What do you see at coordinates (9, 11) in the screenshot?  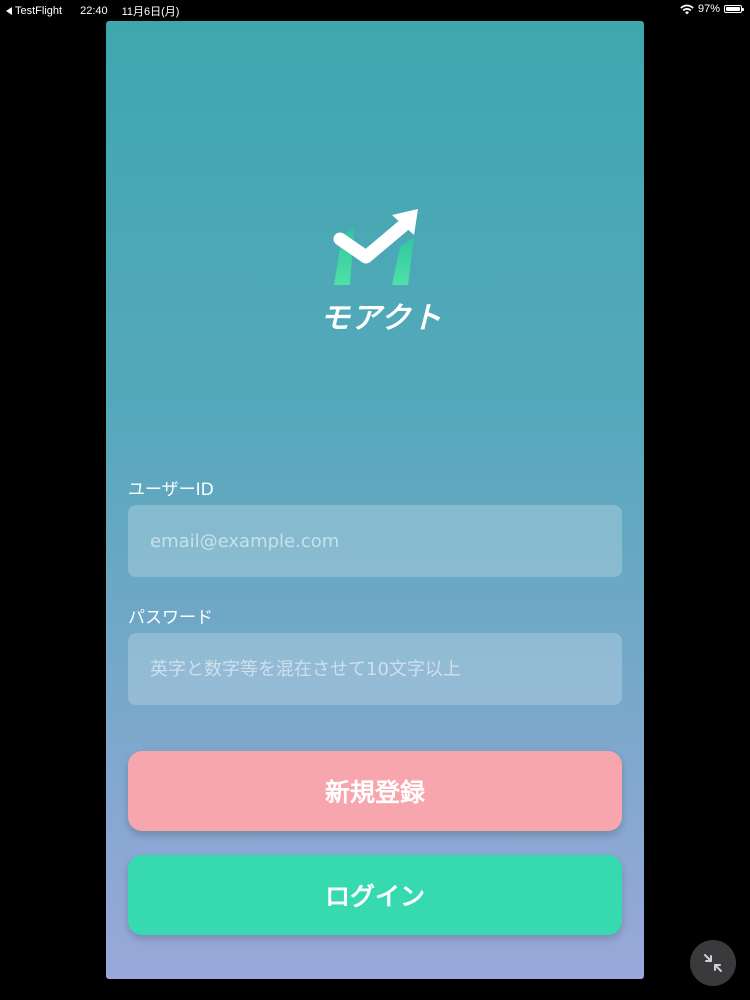 I see `back-arrow-icon` at bounding box center [9, 11].